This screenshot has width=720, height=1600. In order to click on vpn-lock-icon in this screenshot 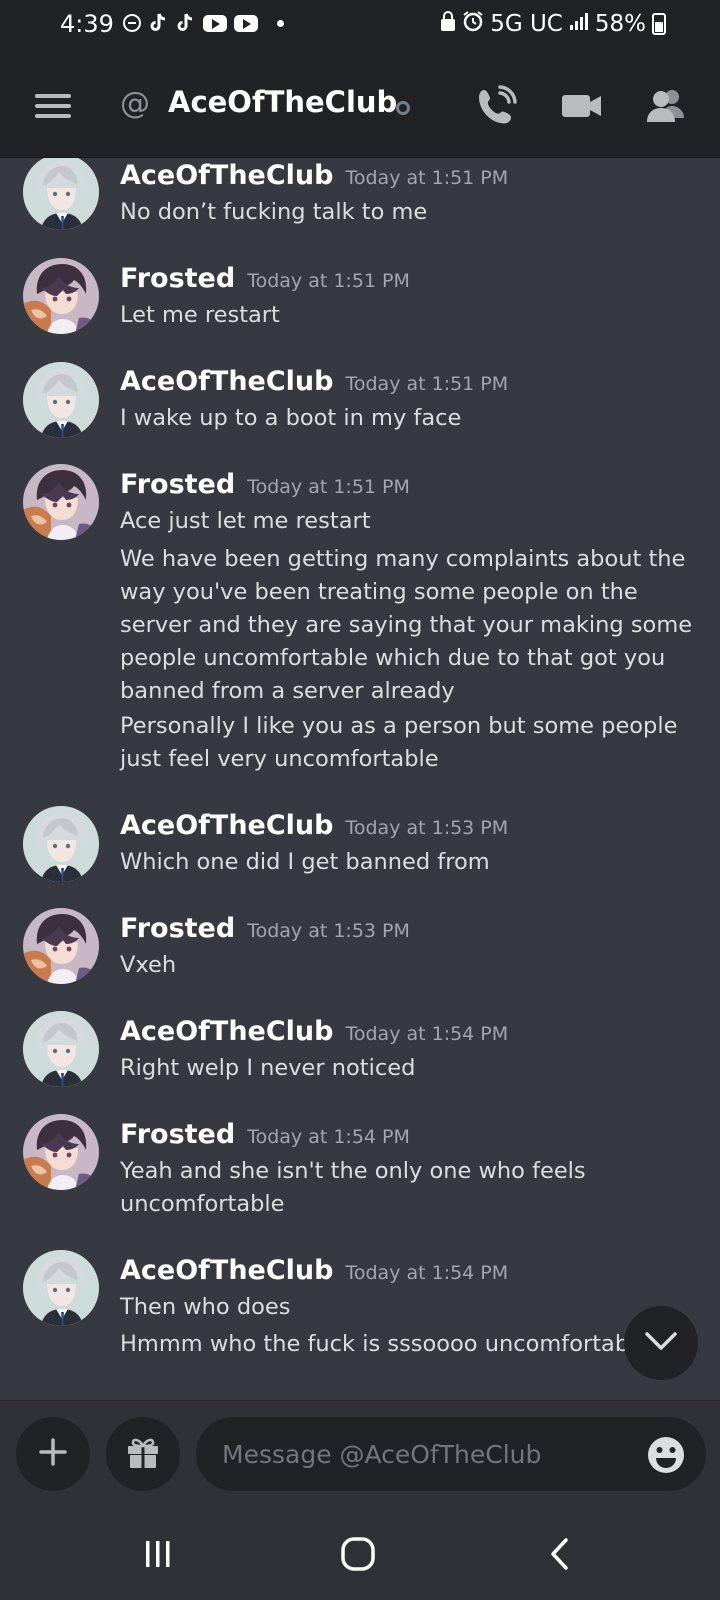, I will do `click(132, 23)`.